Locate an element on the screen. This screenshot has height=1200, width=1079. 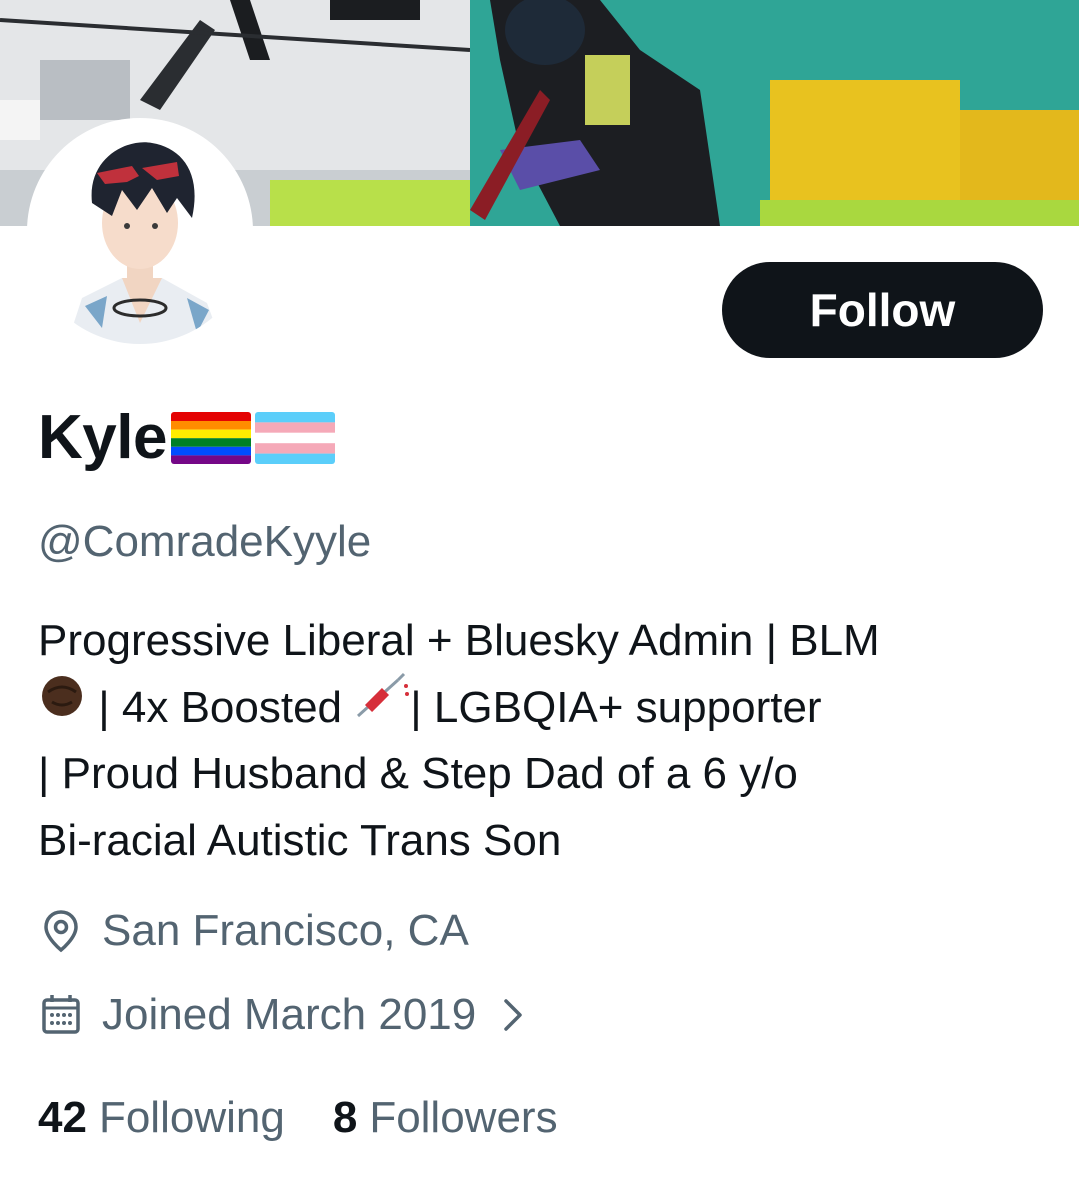
profile-location: San Francisco, CA is located at coordinates (253, 931).